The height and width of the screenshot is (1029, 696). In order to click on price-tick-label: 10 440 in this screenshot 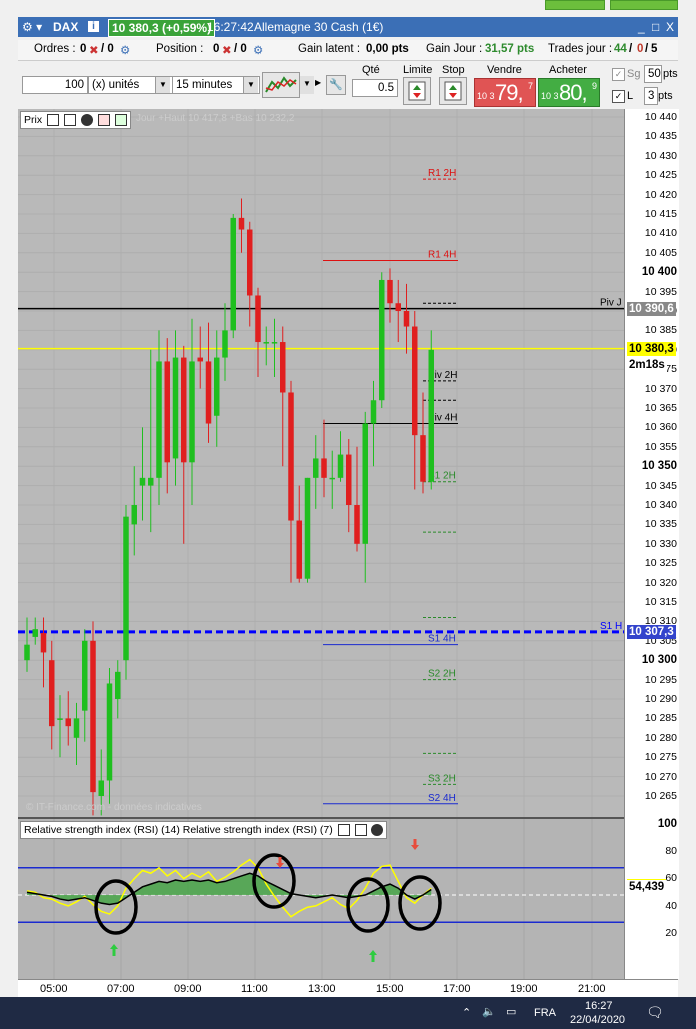, I will do `click(660, 117)`.